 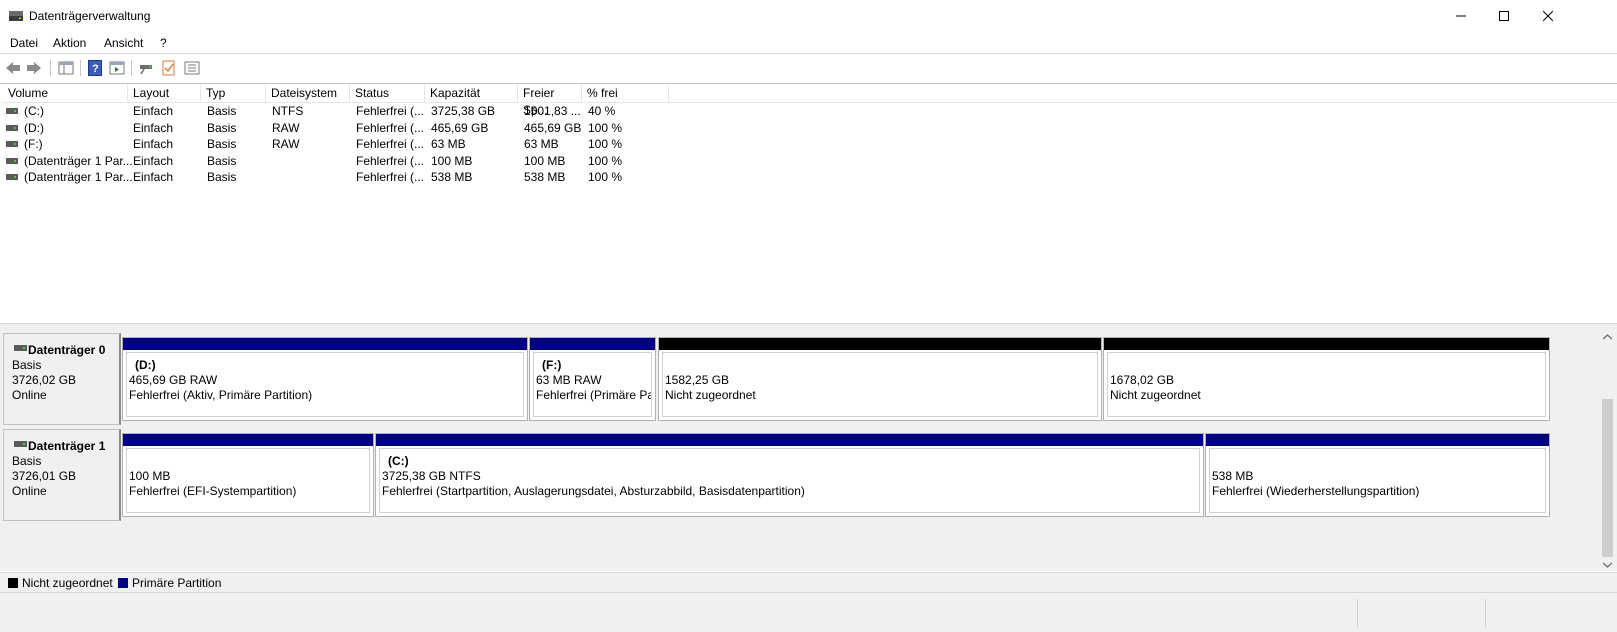 I want to click on disk-0-label: Datenträger 0 Basis 3726,02 GB Online, so click(x=62, y=379).